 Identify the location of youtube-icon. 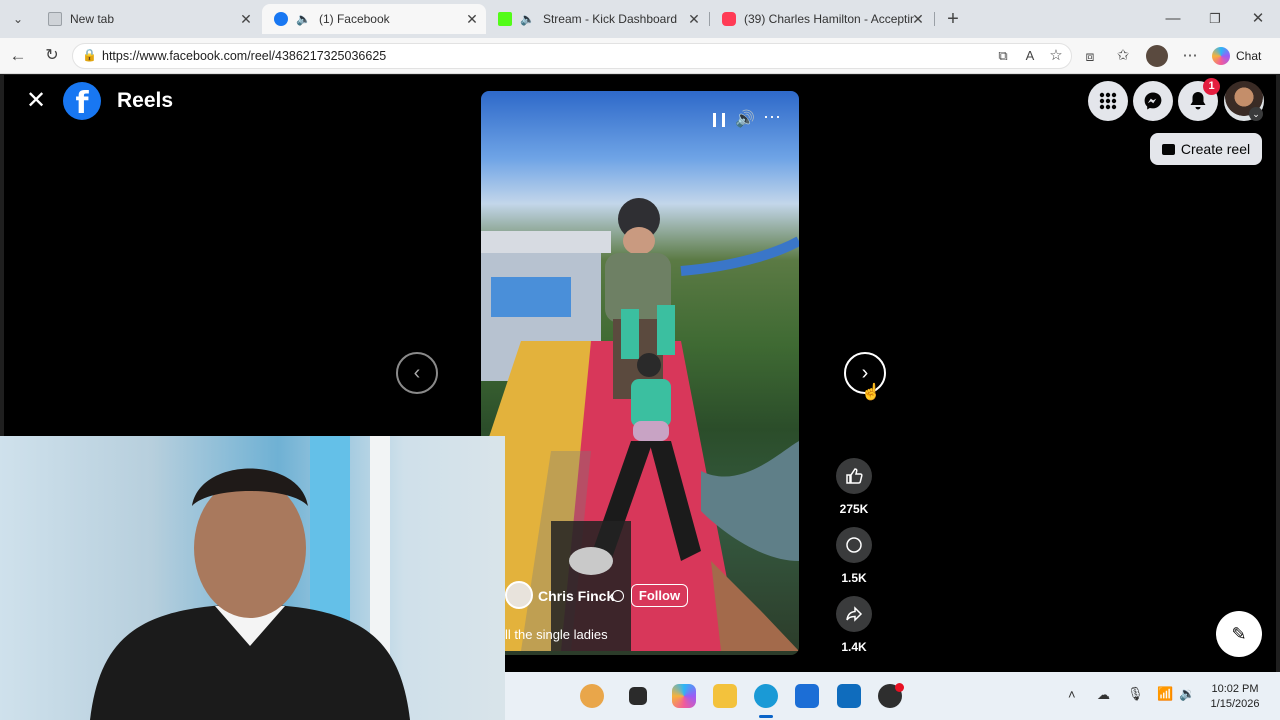
(729, 19).